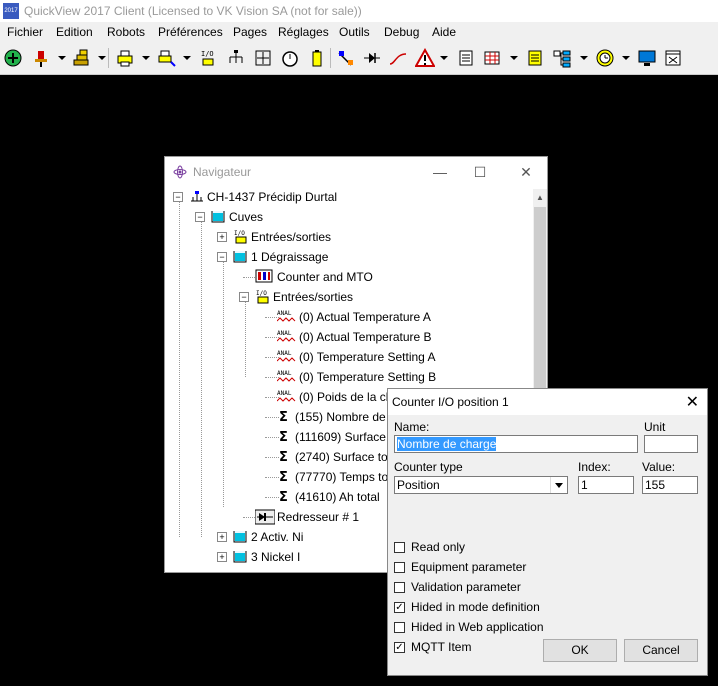  I want to click on tree-icon, so click(236, 58).